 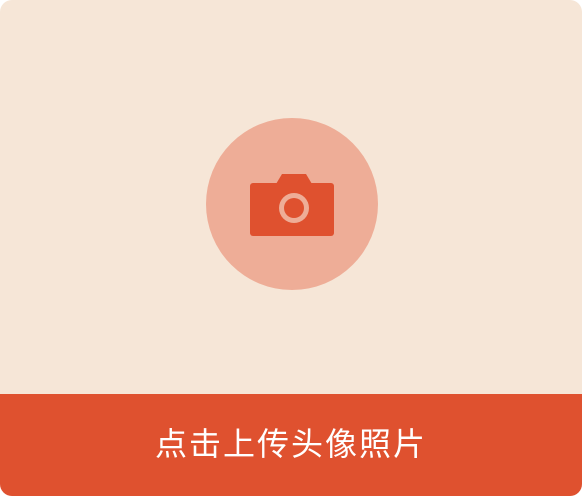 I want to click on upload-photo-label: 点击上传头像照片, so click(x=290, y=444).